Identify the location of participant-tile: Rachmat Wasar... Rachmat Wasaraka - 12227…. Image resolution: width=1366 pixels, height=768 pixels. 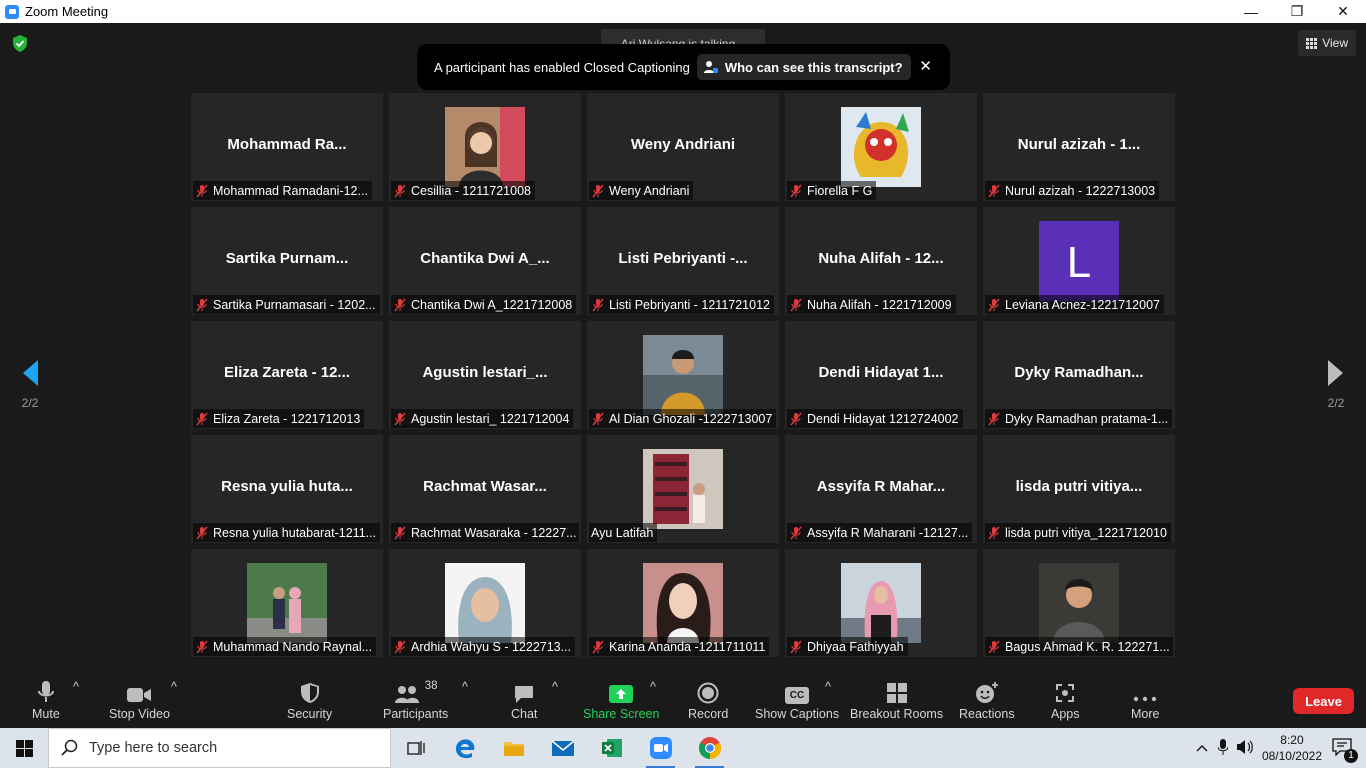
(485, 489).